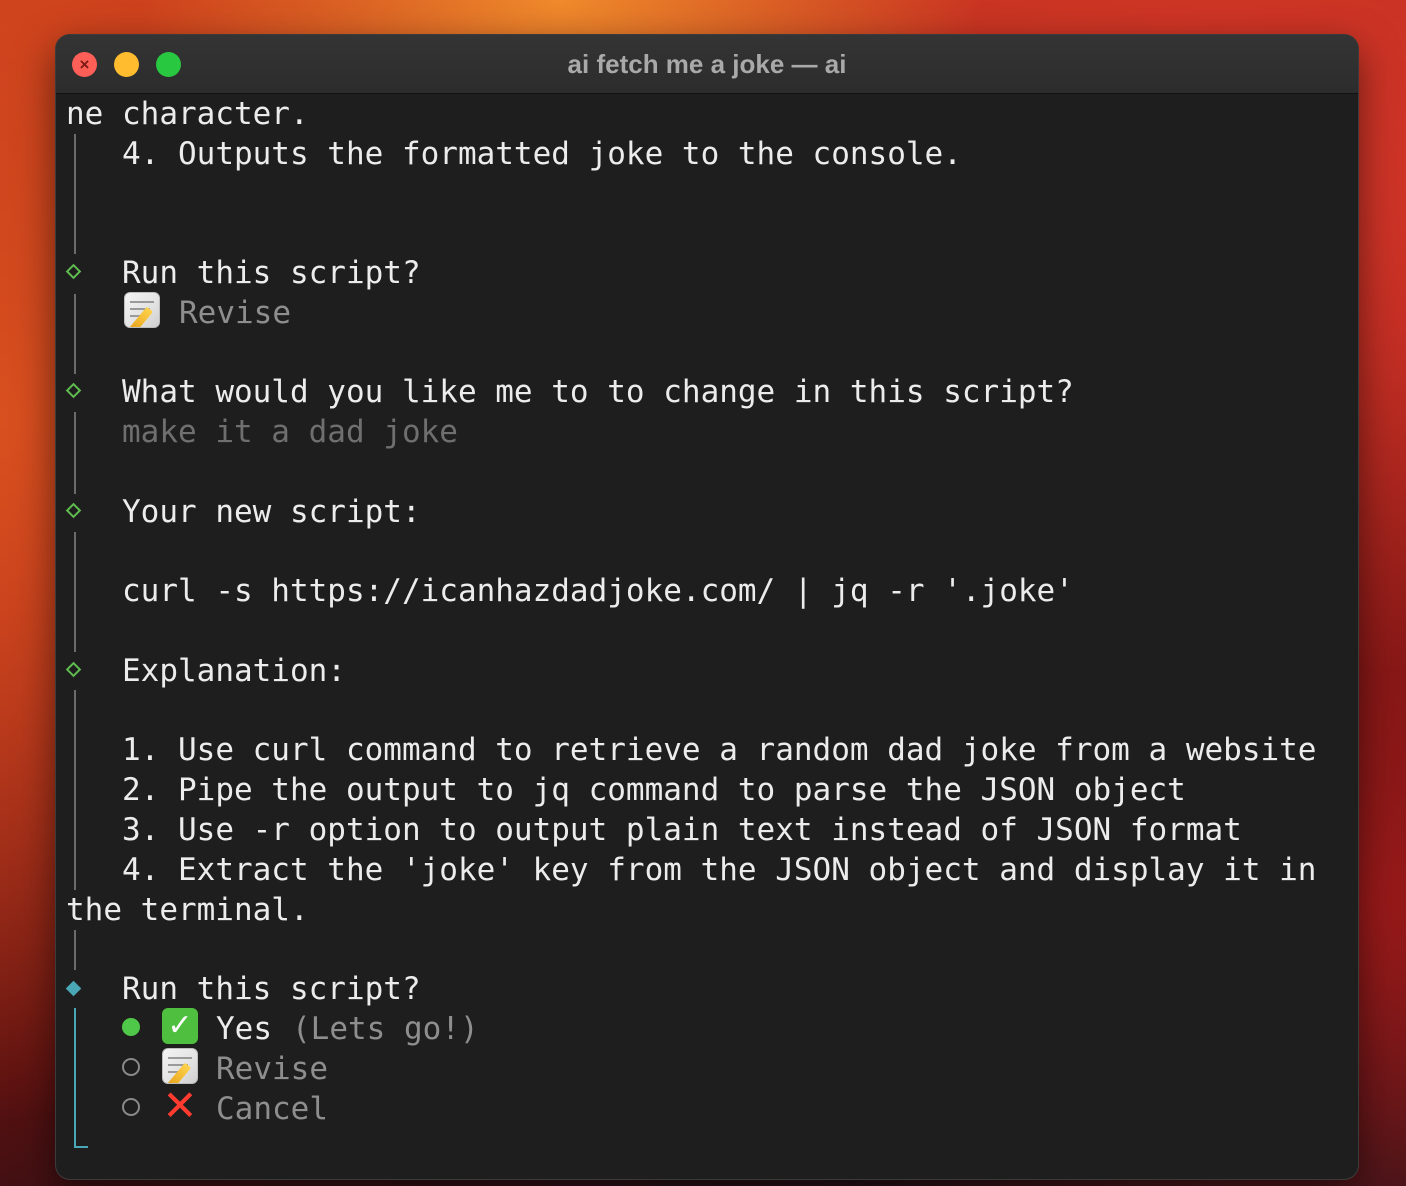  Describe the element at coordinates (235, 313) in the screenshot. I see `prompt-answer: Revise` at that location.